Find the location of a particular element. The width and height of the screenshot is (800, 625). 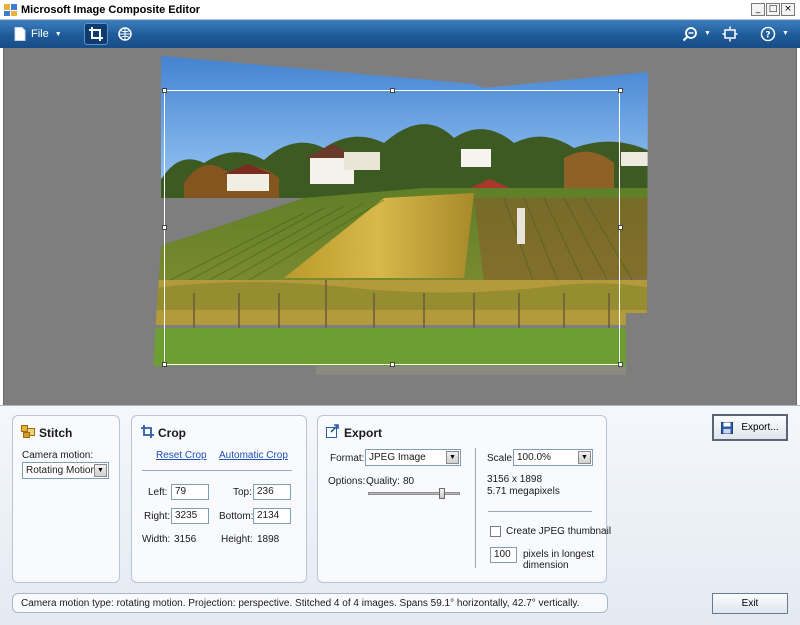

format-select: JPEG Image ▼ is located at coordinates (413, 457).